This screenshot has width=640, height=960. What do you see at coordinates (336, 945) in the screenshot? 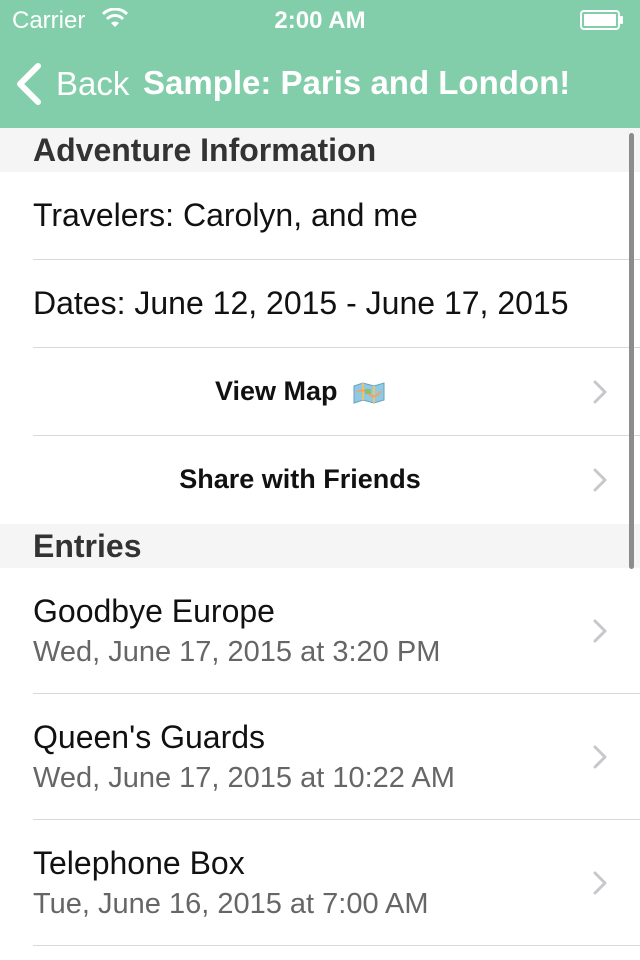
I see `row-divider` at bounding box center [336, 945].